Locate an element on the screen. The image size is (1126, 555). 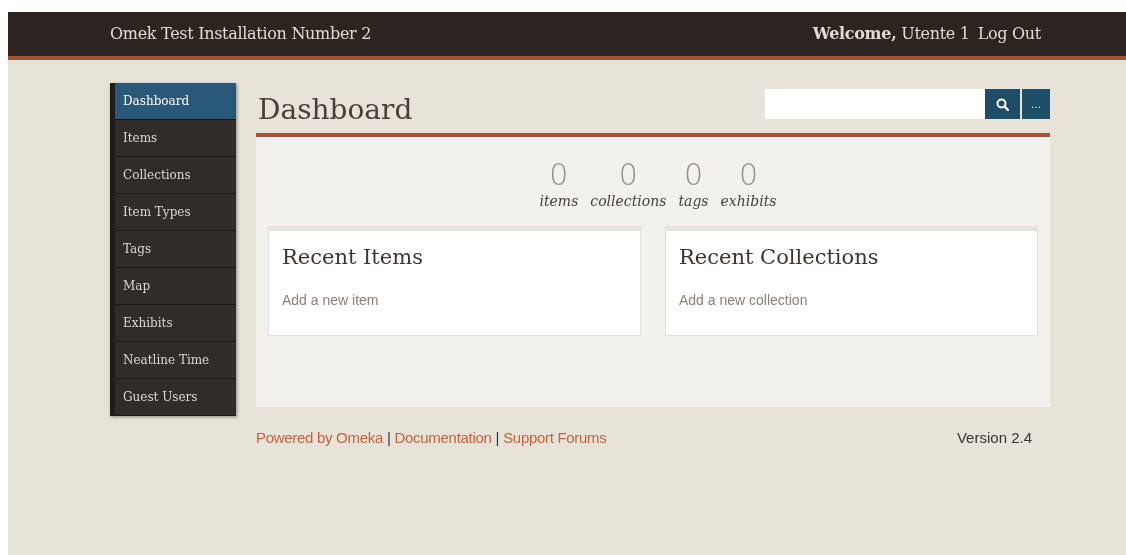
sidebar-item: Collections is located at coordinates (175, 175).